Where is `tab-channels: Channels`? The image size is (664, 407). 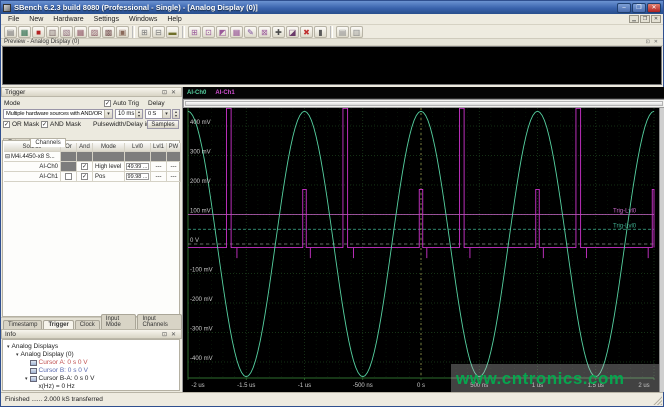 tab-channels: Channels is located at coordinates (48, 142).